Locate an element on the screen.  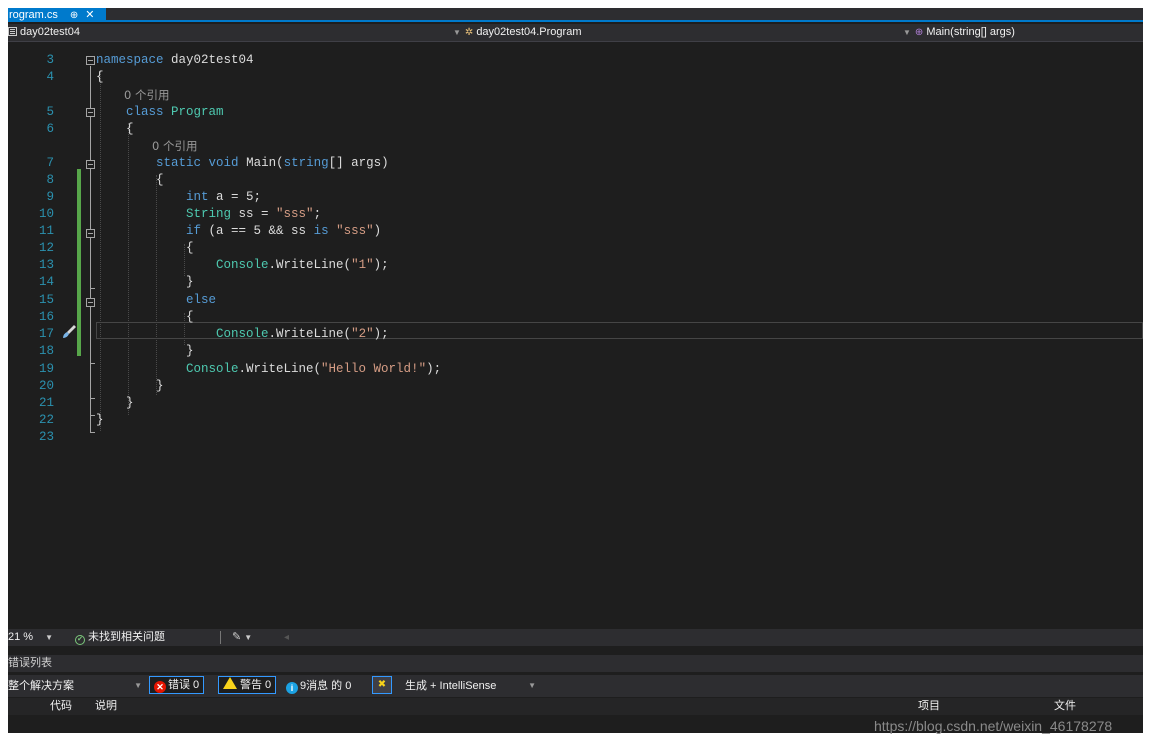
code-line: 18 } is located at coordinates (575, 351).